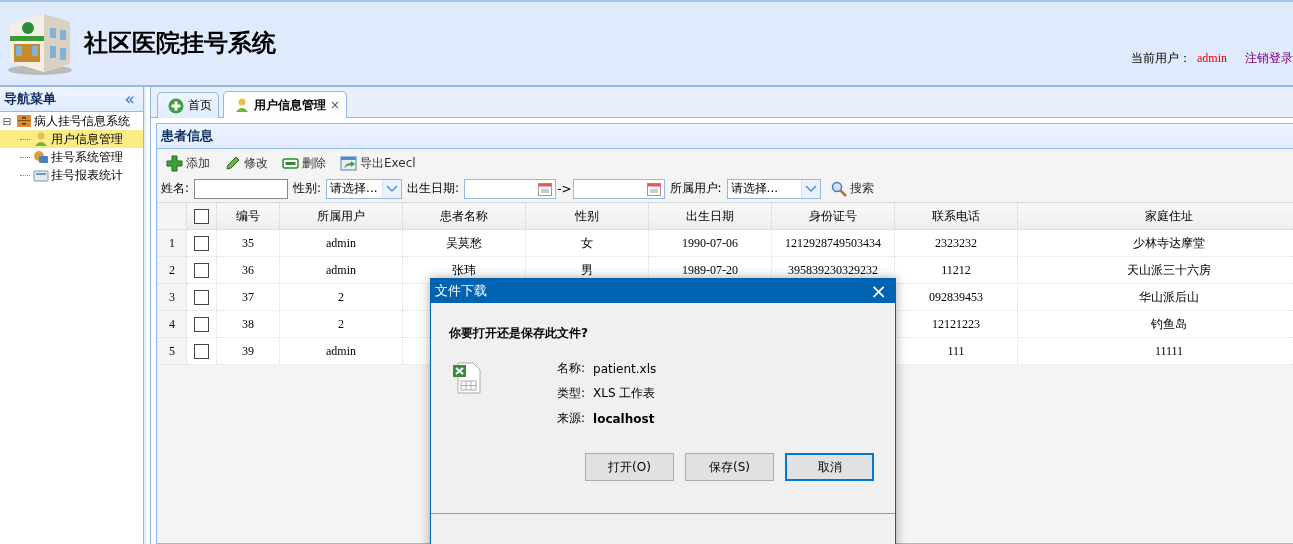 The image size is (1293, 544). I want to click on table-cell: 35, so click(248, 243).